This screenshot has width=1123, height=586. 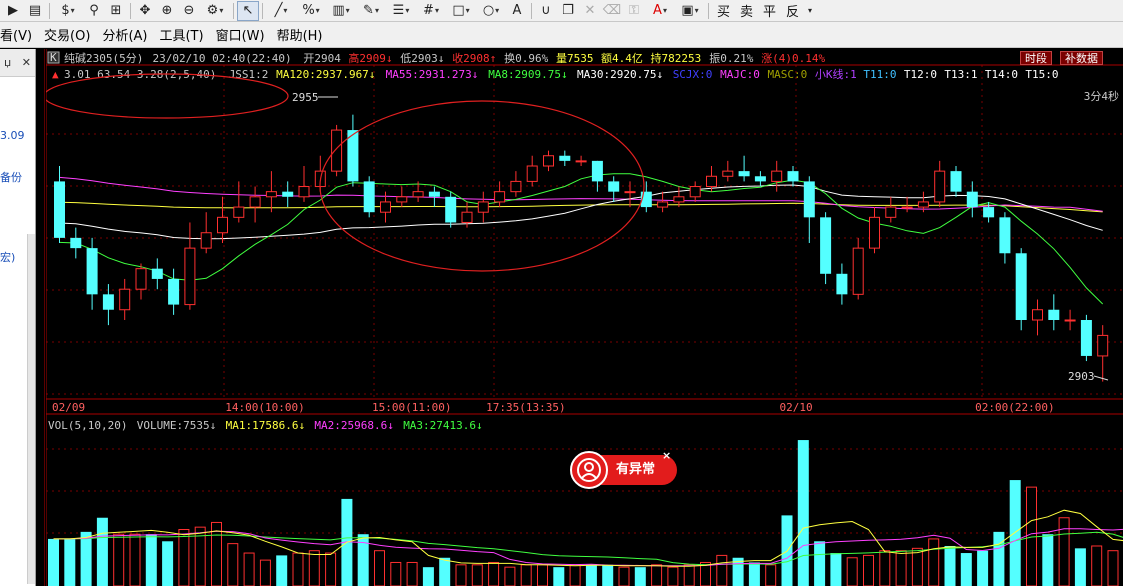 What do you see at coordinates (145, 11) in the screenshot?
I see `move-icon: ✥` at bounding box center [145, 11].